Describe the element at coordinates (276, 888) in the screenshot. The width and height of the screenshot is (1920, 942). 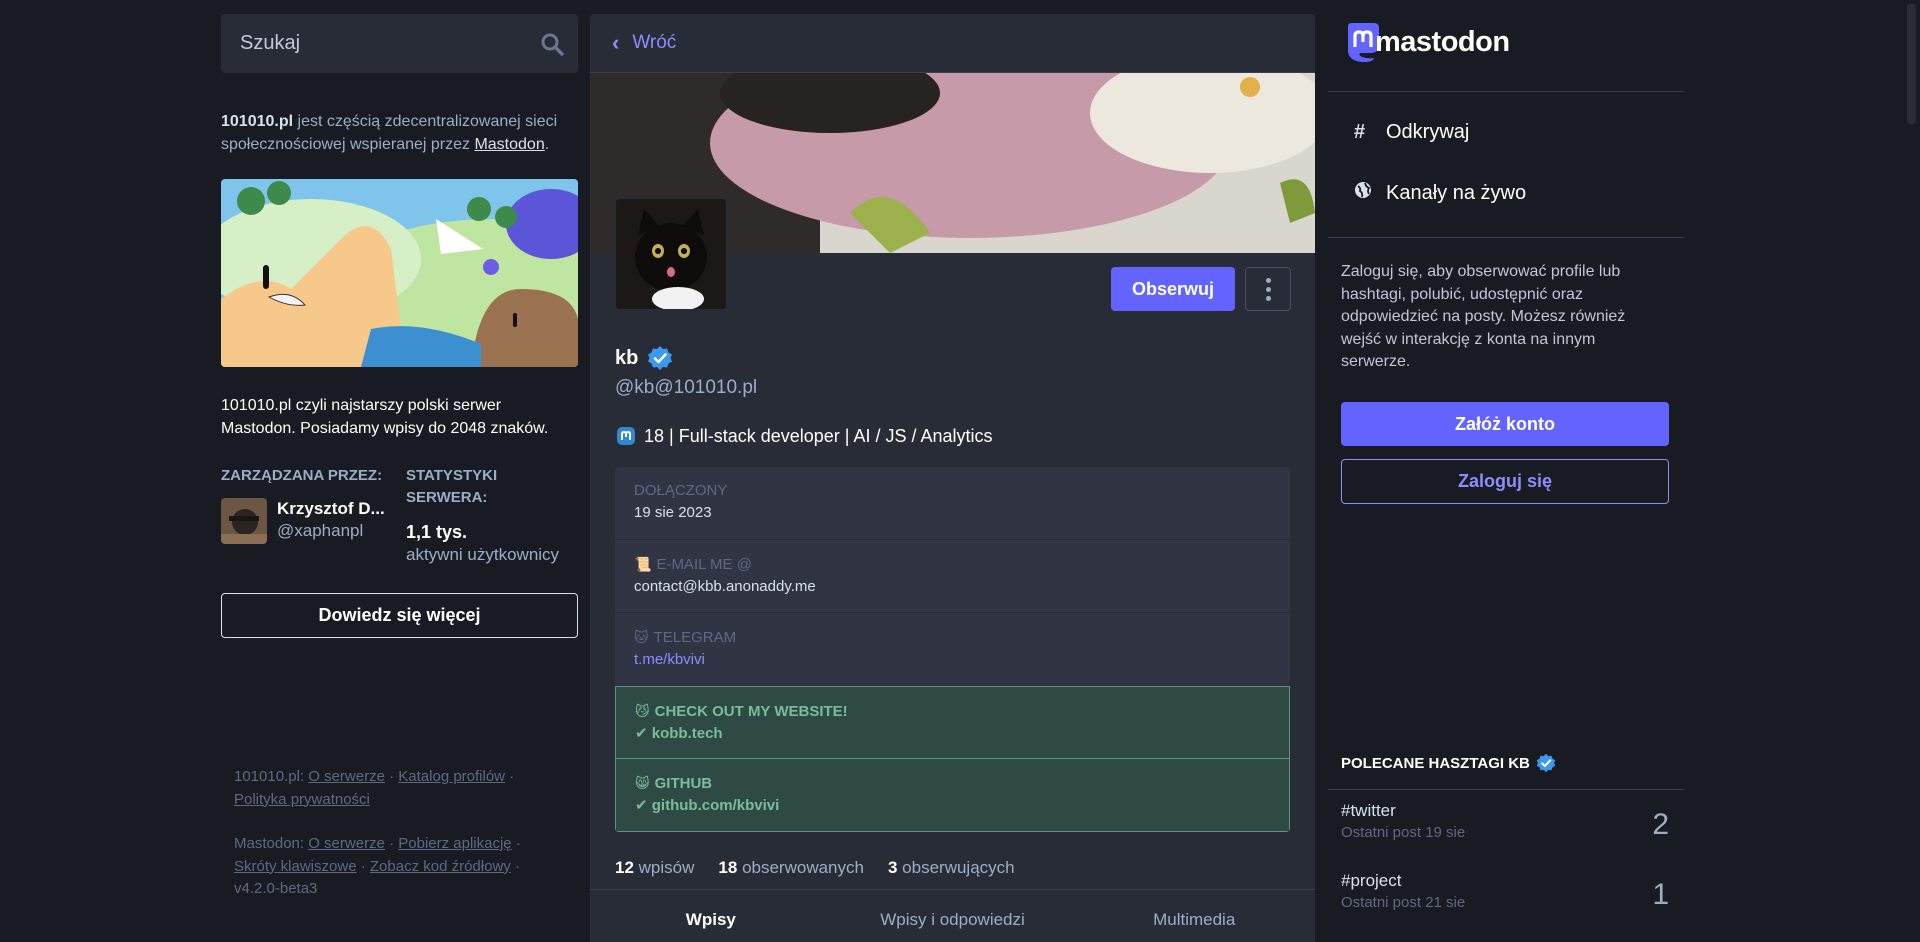
I see `footer-version: v4.2.0-beta3` at that location.